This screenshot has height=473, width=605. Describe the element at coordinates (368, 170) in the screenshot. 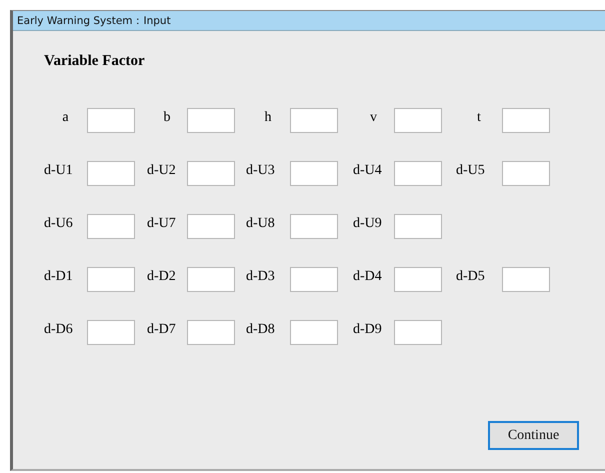

I see `field-label: d-U4` at that location.